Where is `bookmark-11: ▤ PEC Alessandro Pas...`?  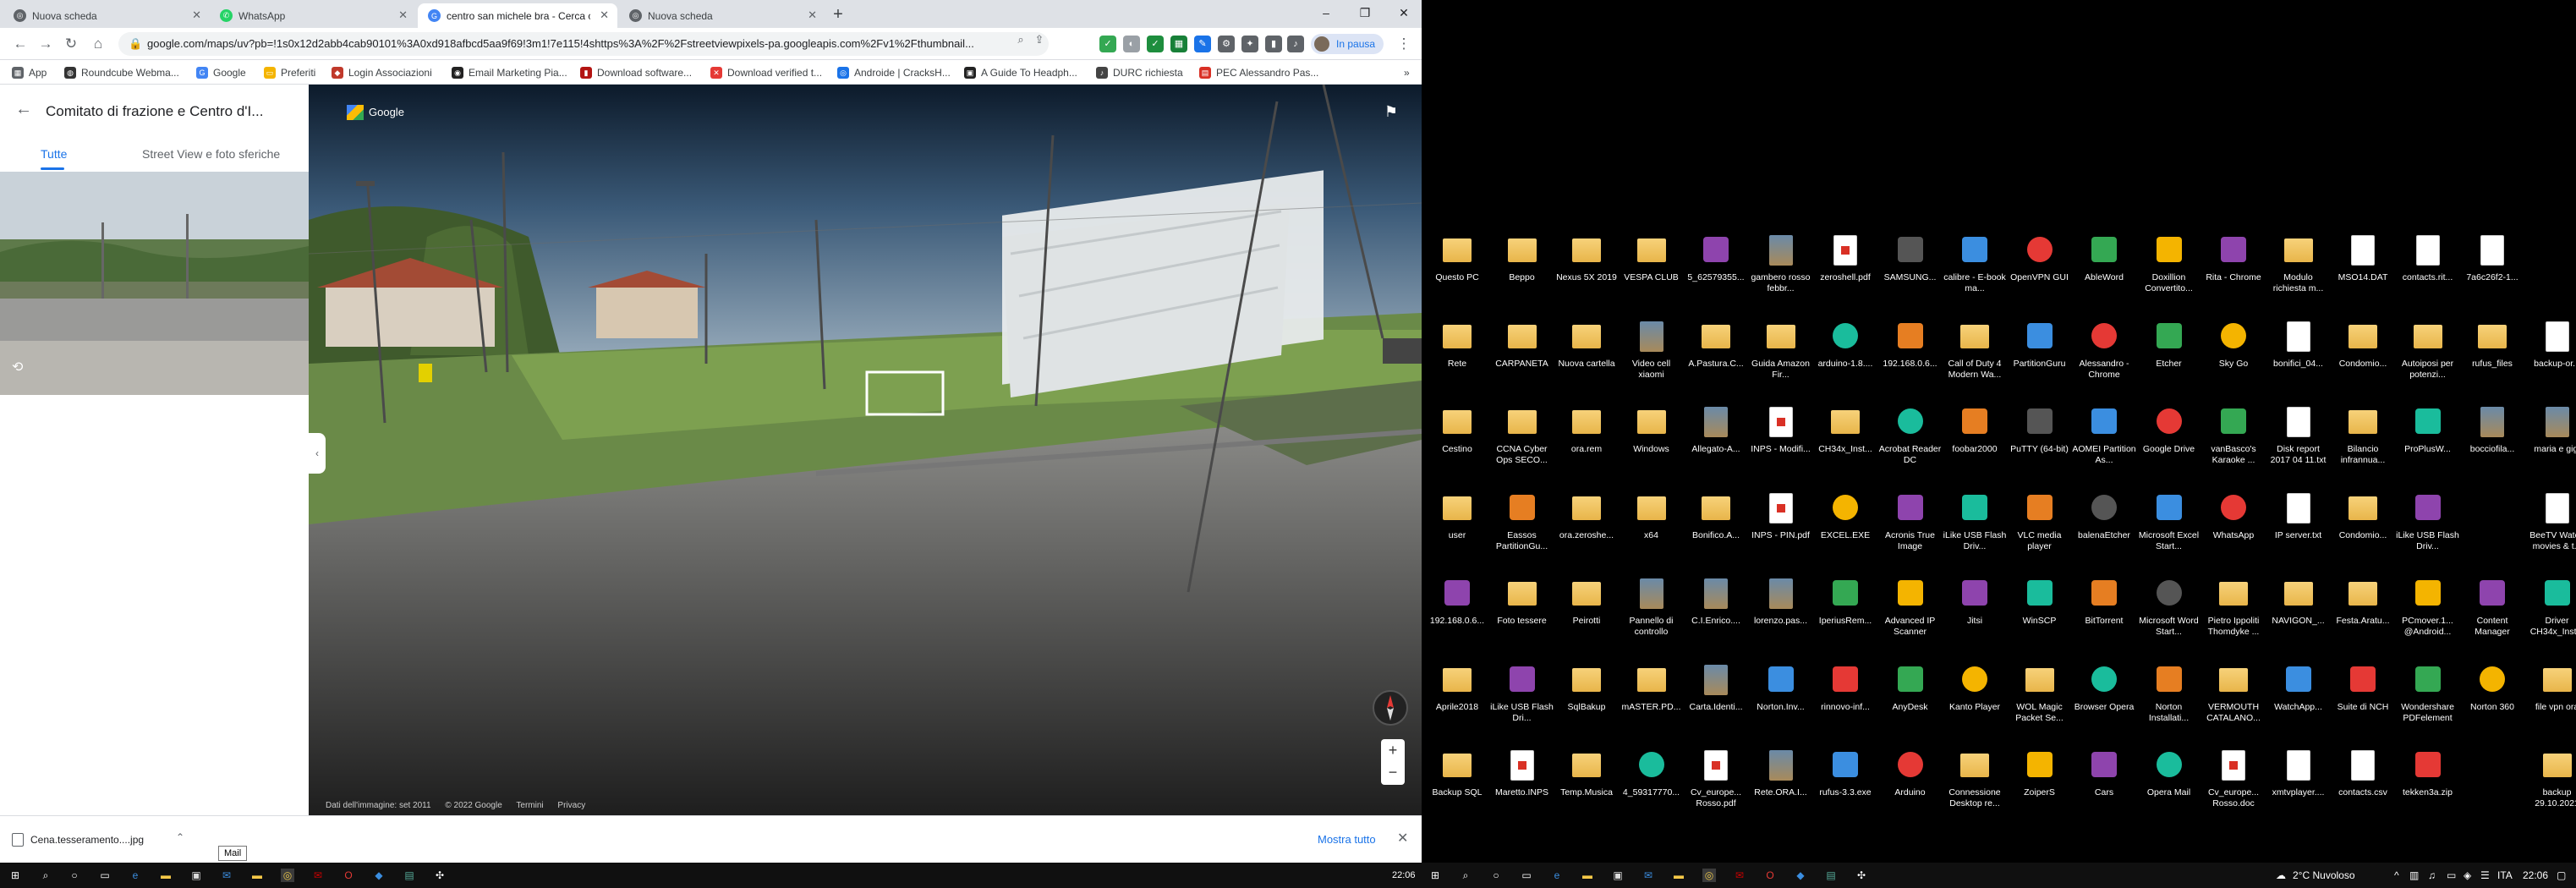 bookmark-11: ▤ PEC Alessandro Pas... is located at coordinates (1258, 72).